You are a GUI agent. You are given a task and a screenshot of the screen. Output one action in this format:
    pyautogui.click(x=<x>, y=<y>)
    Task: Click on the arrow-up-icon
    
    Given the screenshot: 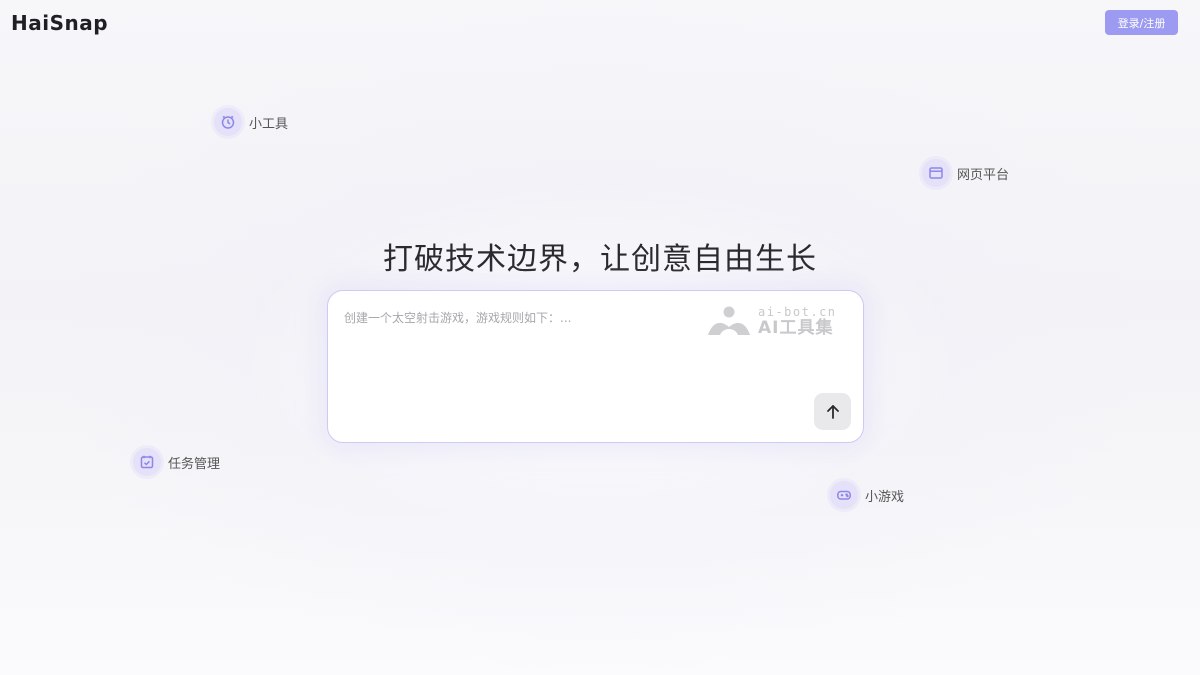 What is the action you would take?
    pyautogui.click(x=832, y=411)
    